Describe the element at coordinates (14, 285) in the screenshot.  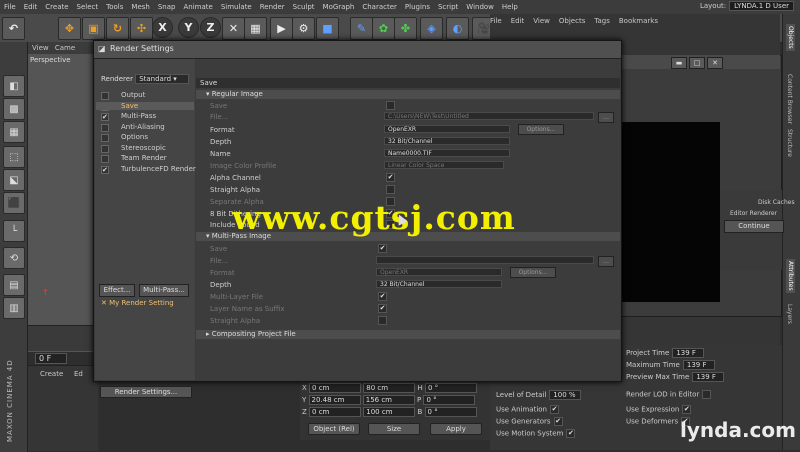
I see `grid-icon: ▤` at that location.